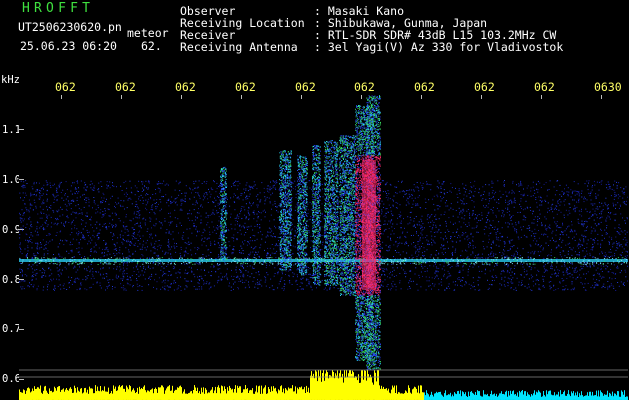 The height and width of the screenshot is (400, 629). I want to click on datetime-label: 25.06.23 06:20, so click(68, 46).